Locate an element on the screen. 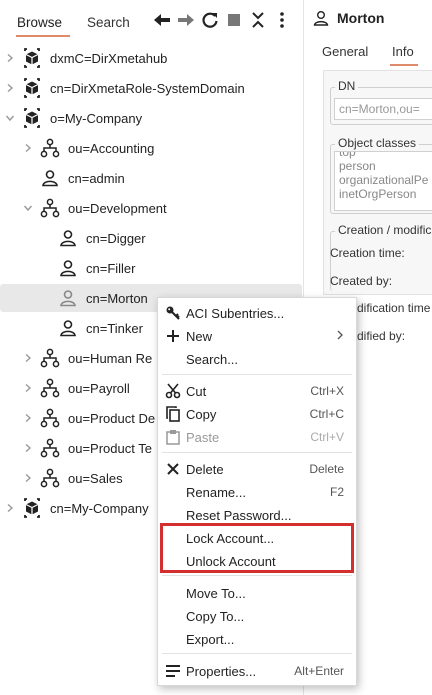  tree-item-label: ou=Payroll is located at coordinates (99, 388).